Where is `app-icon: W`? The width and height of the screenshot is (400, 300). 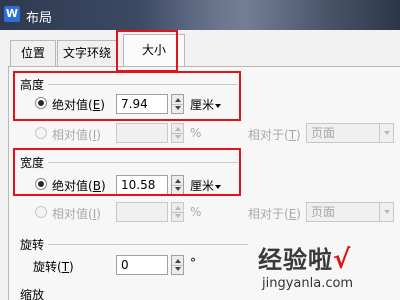
app-icon: W is located at coordinates (12, 14).